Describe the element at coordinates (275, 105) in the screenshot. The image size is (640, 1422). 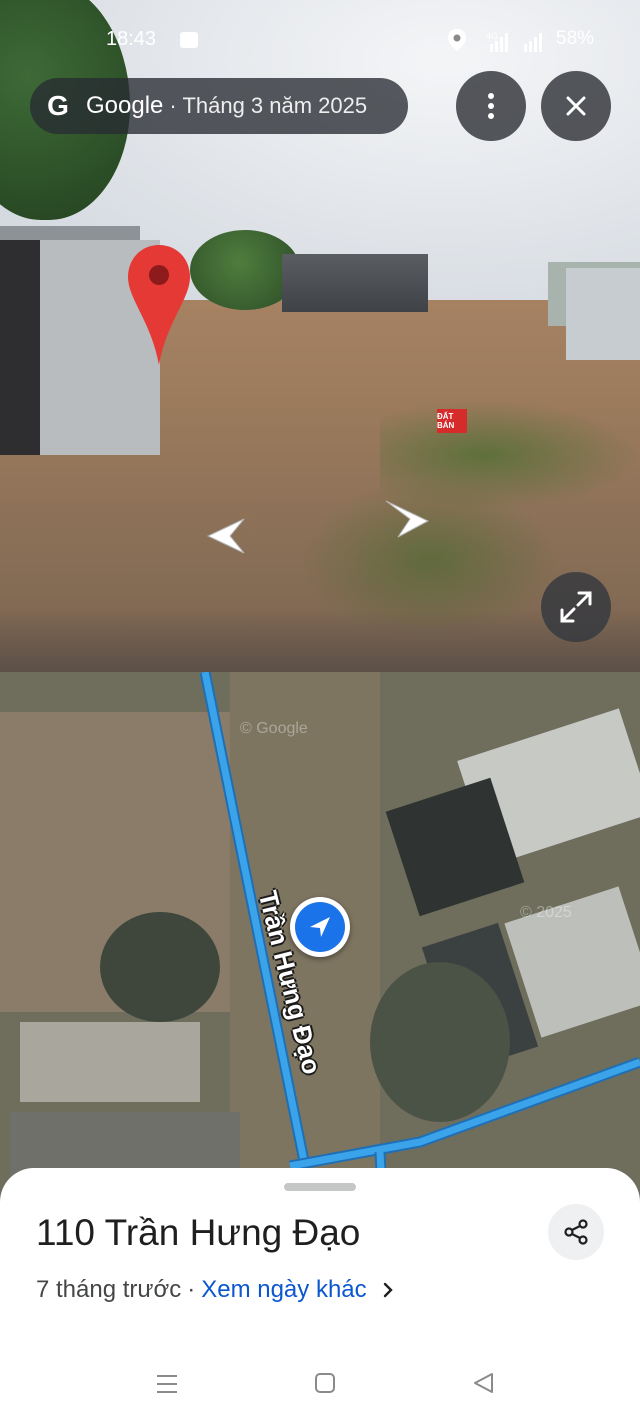
I see `capture-date: Tháng 3 năm 2025` at that location.